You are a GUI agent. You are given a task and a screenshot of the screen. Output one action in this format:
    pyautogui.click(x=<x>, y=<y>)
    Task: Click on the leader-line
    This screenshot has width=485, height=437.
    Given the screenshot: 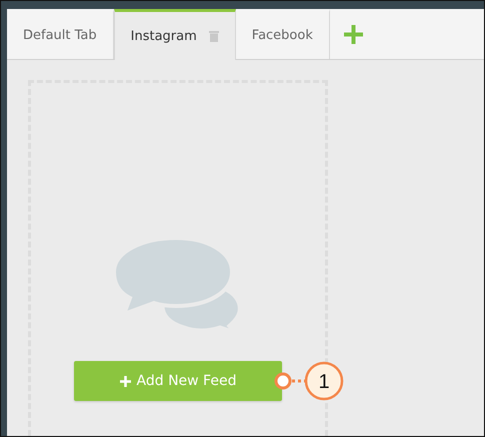 What is the action you would take?
    pyautogui.click(x=298, y=381)
    